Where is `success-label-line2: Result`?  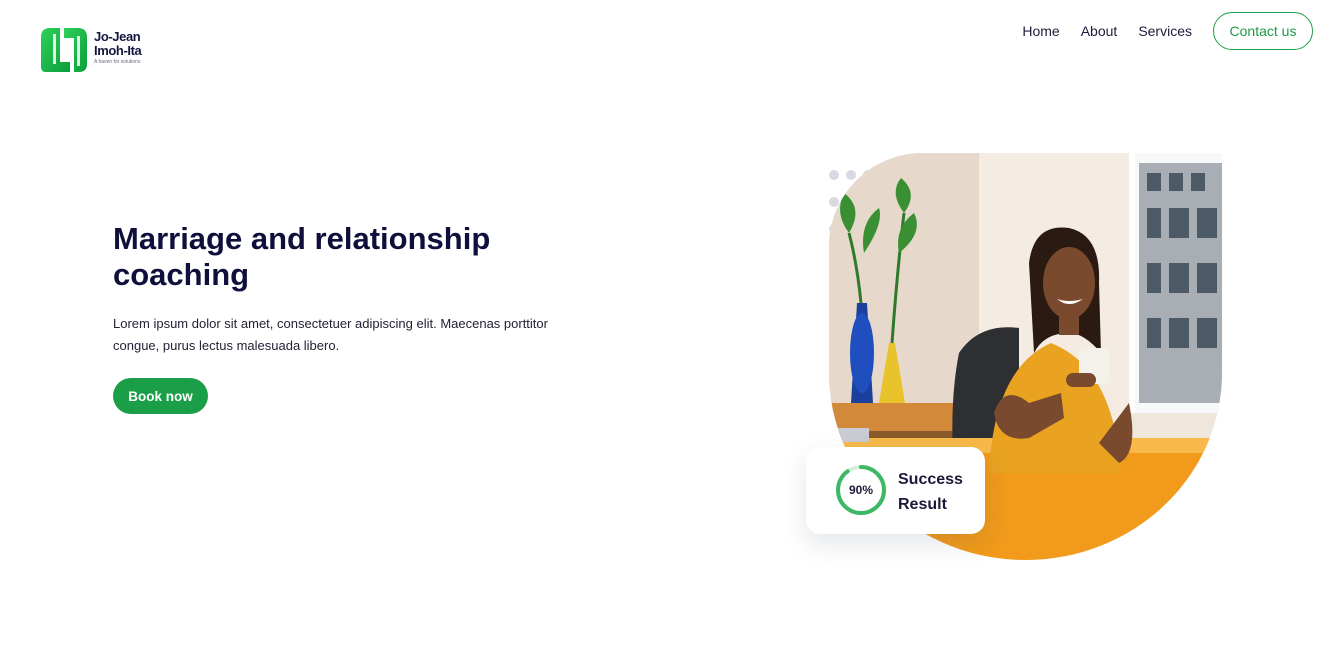 success-label-line2: Result is located at coordinates (922, 504).